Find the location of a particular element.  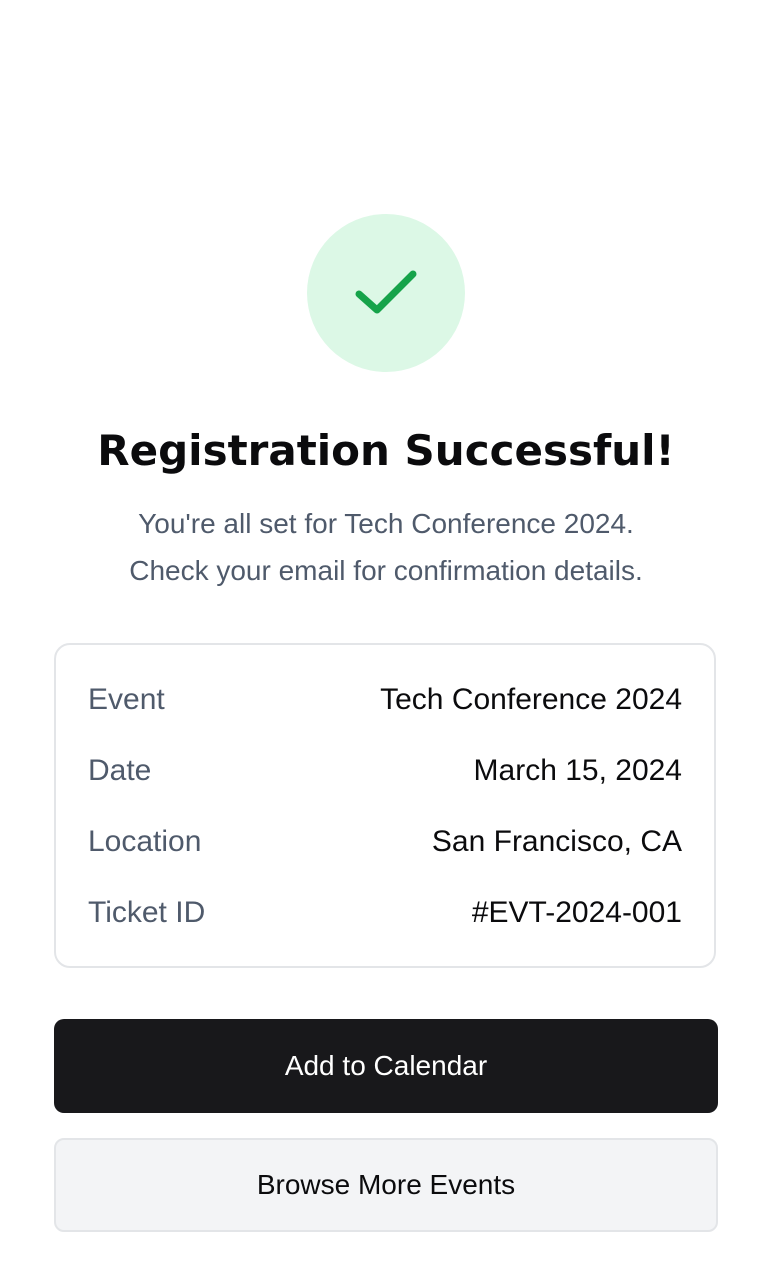

success-badge is located at coordinates (386, 293).